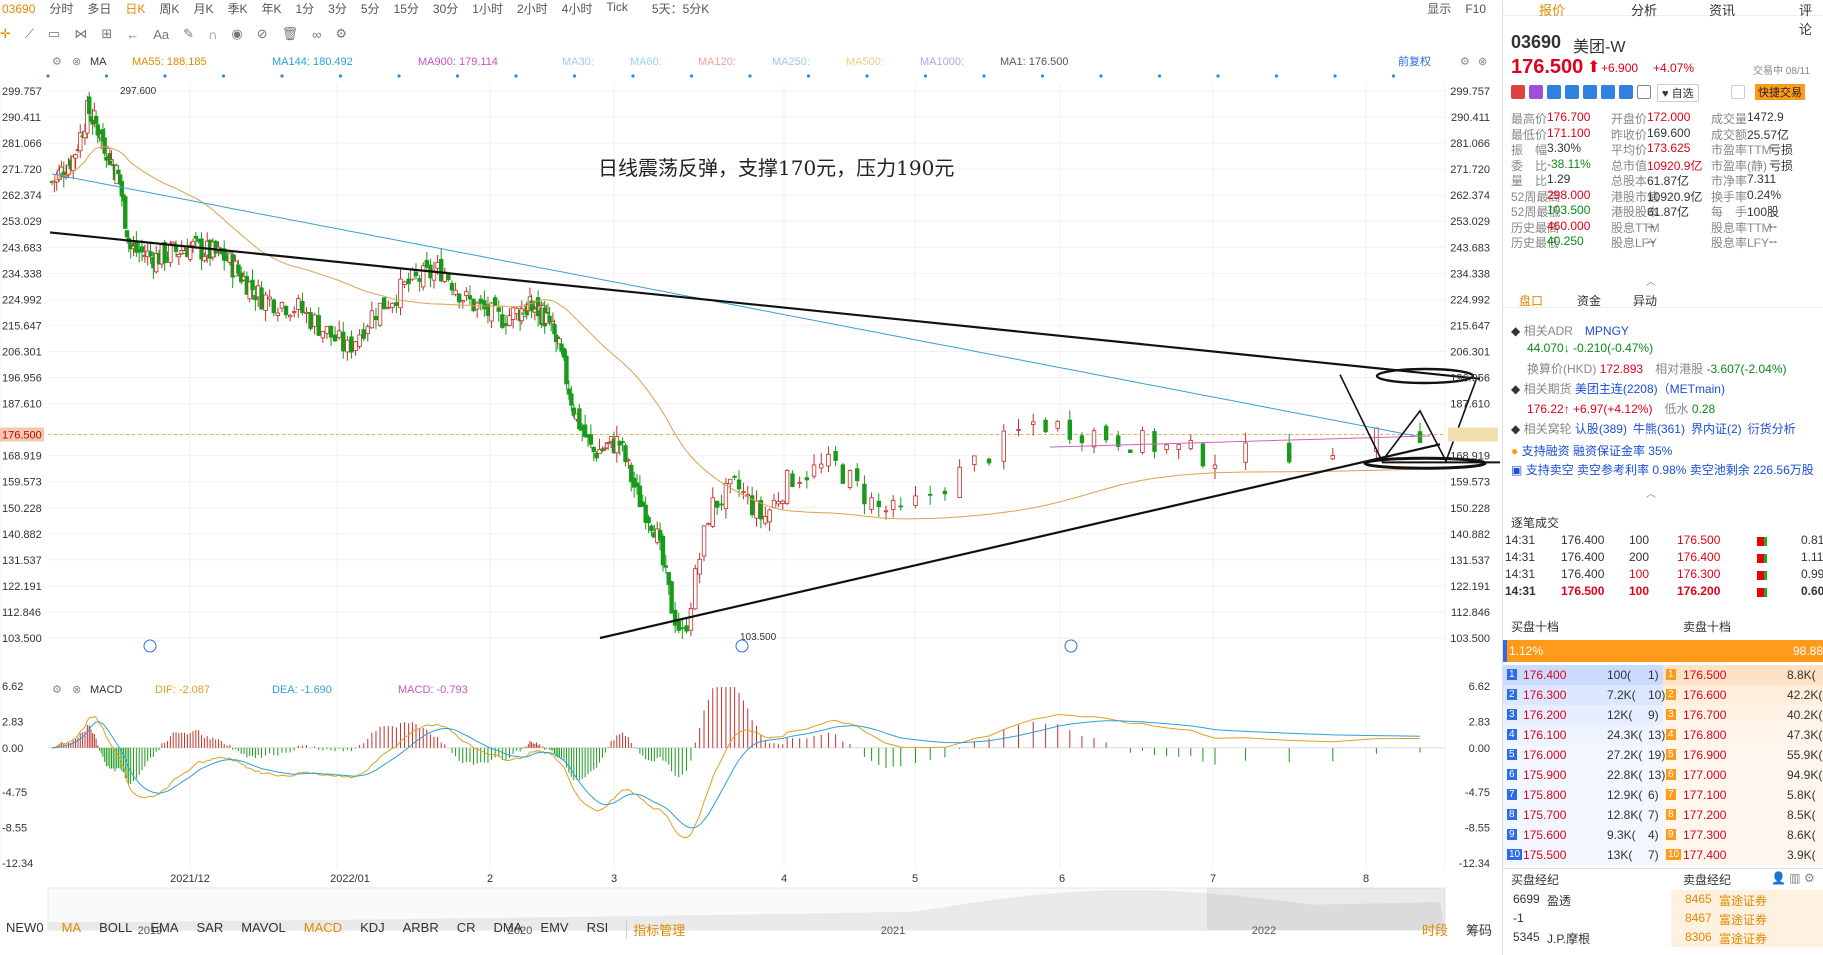  Describe the element at coordinates (598, 929) in the screenshot. I see `indicator-tab-12: RSI` at that location.